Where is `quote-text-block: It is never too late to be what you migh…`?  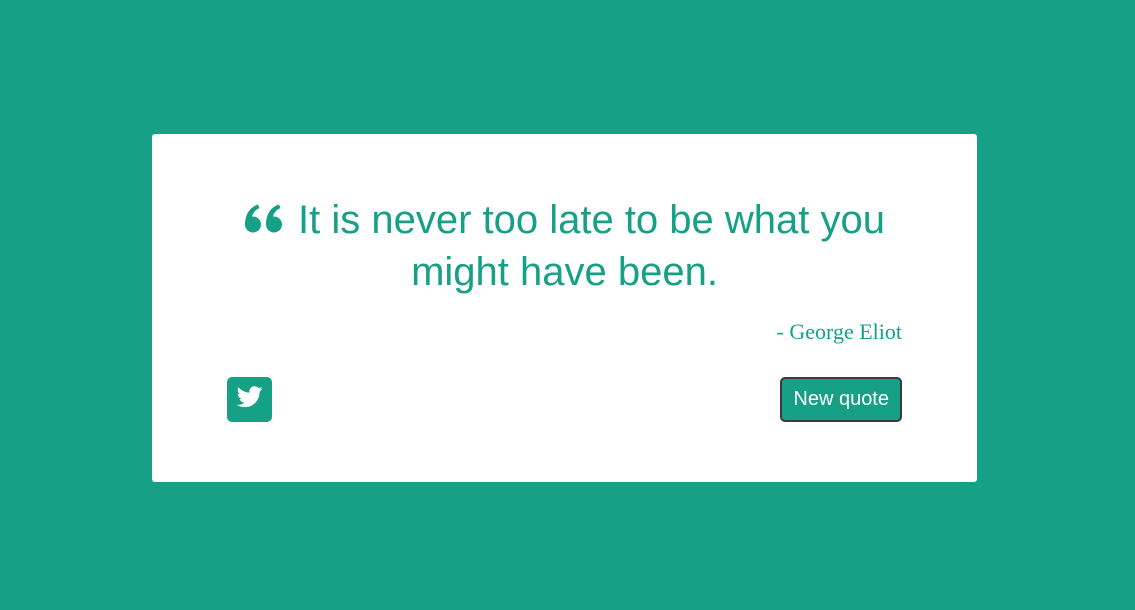
quote-text-block: It is never too late to be what you migh… is located at coordinates (564, 246).